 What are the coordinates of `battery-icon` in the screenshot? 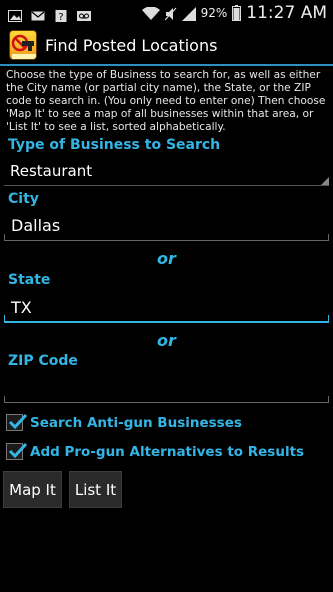 It's located at (237, 12).